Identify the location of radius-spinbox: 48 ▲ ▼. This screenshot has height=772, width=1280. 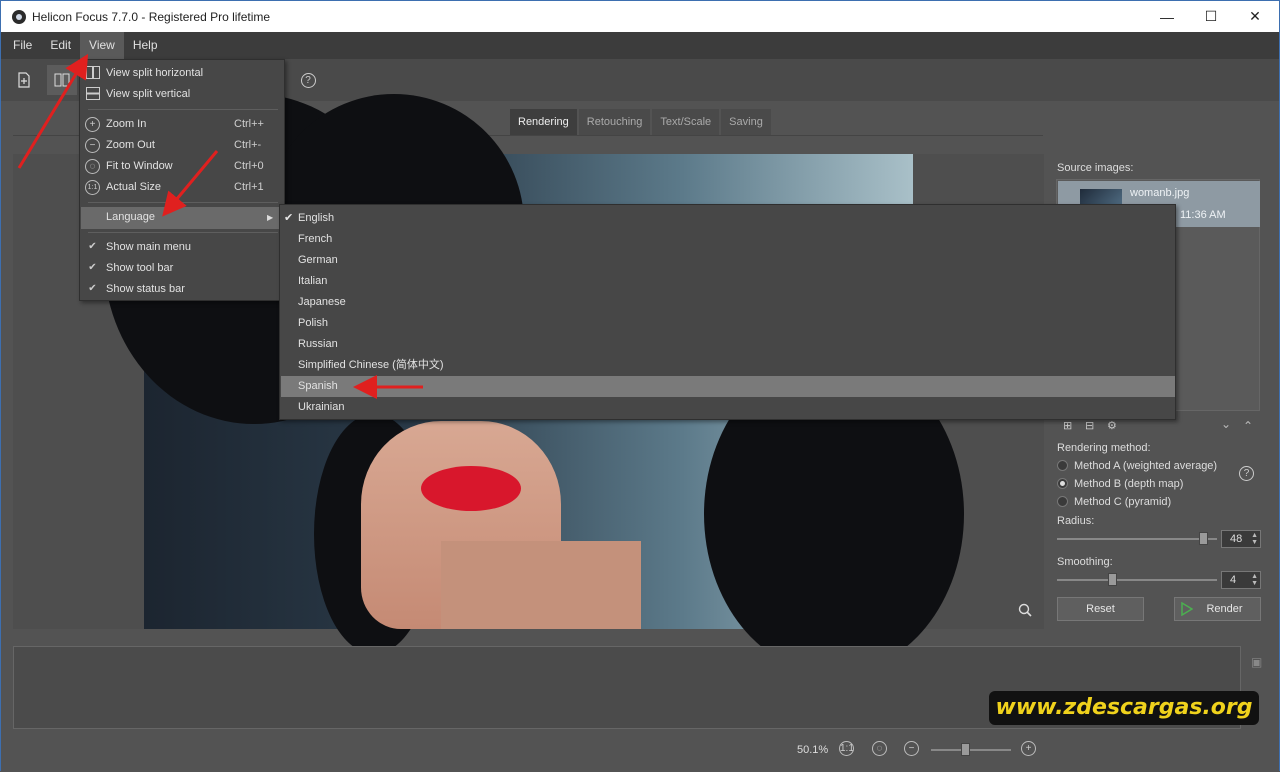
(1241, 539).